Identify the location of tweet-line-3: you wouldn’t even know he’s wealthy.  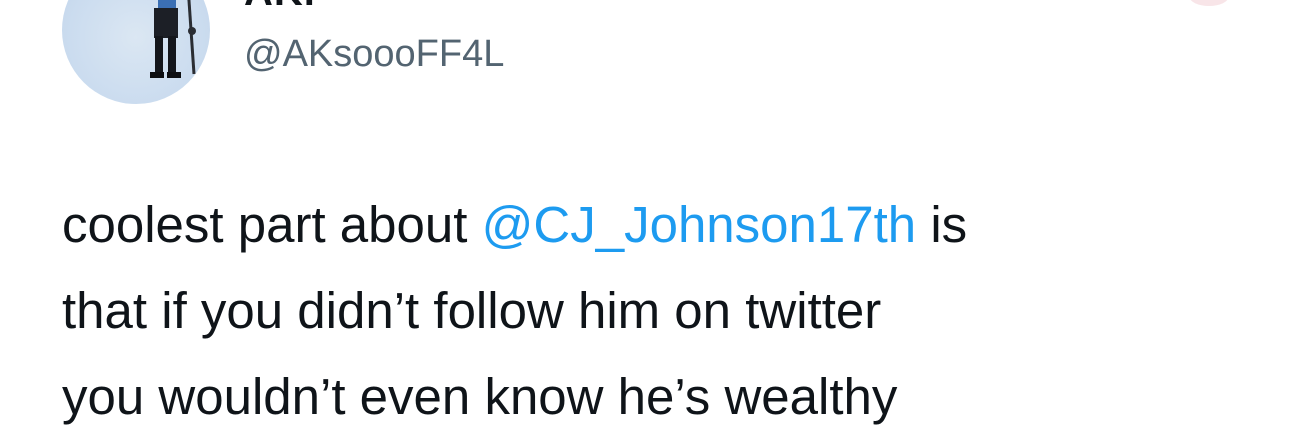
(480, 396).